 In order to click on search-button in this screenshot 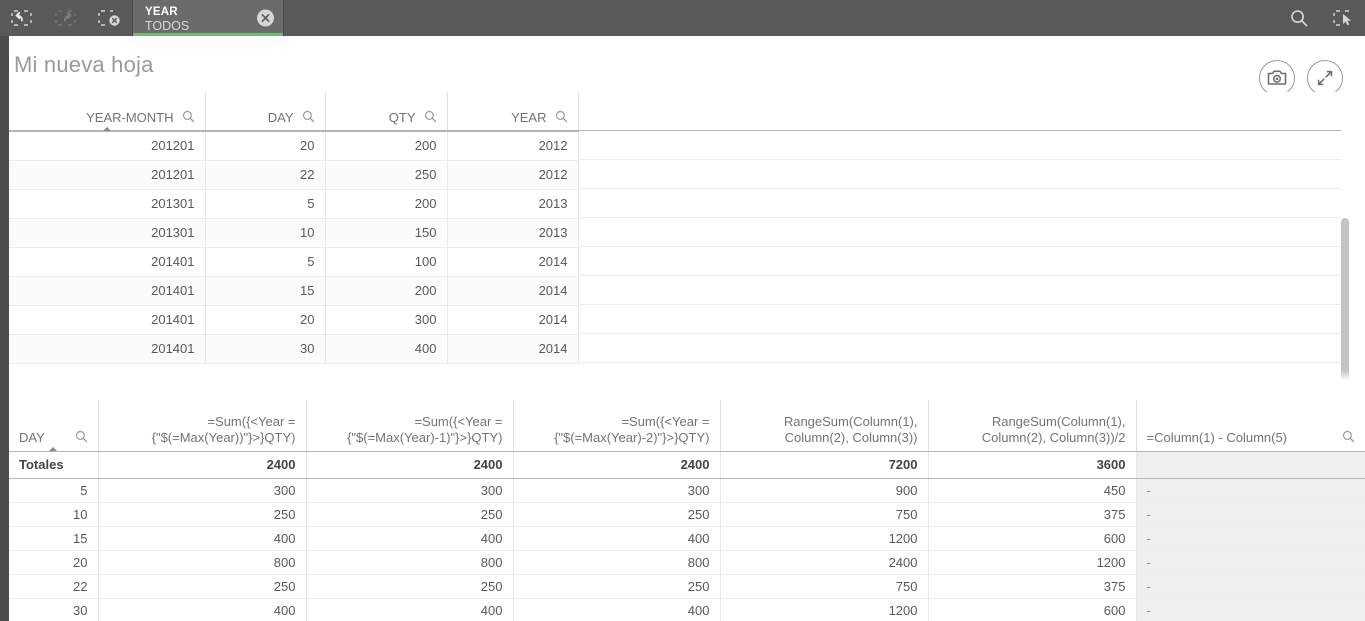, I will do `click(1299, 18)`.